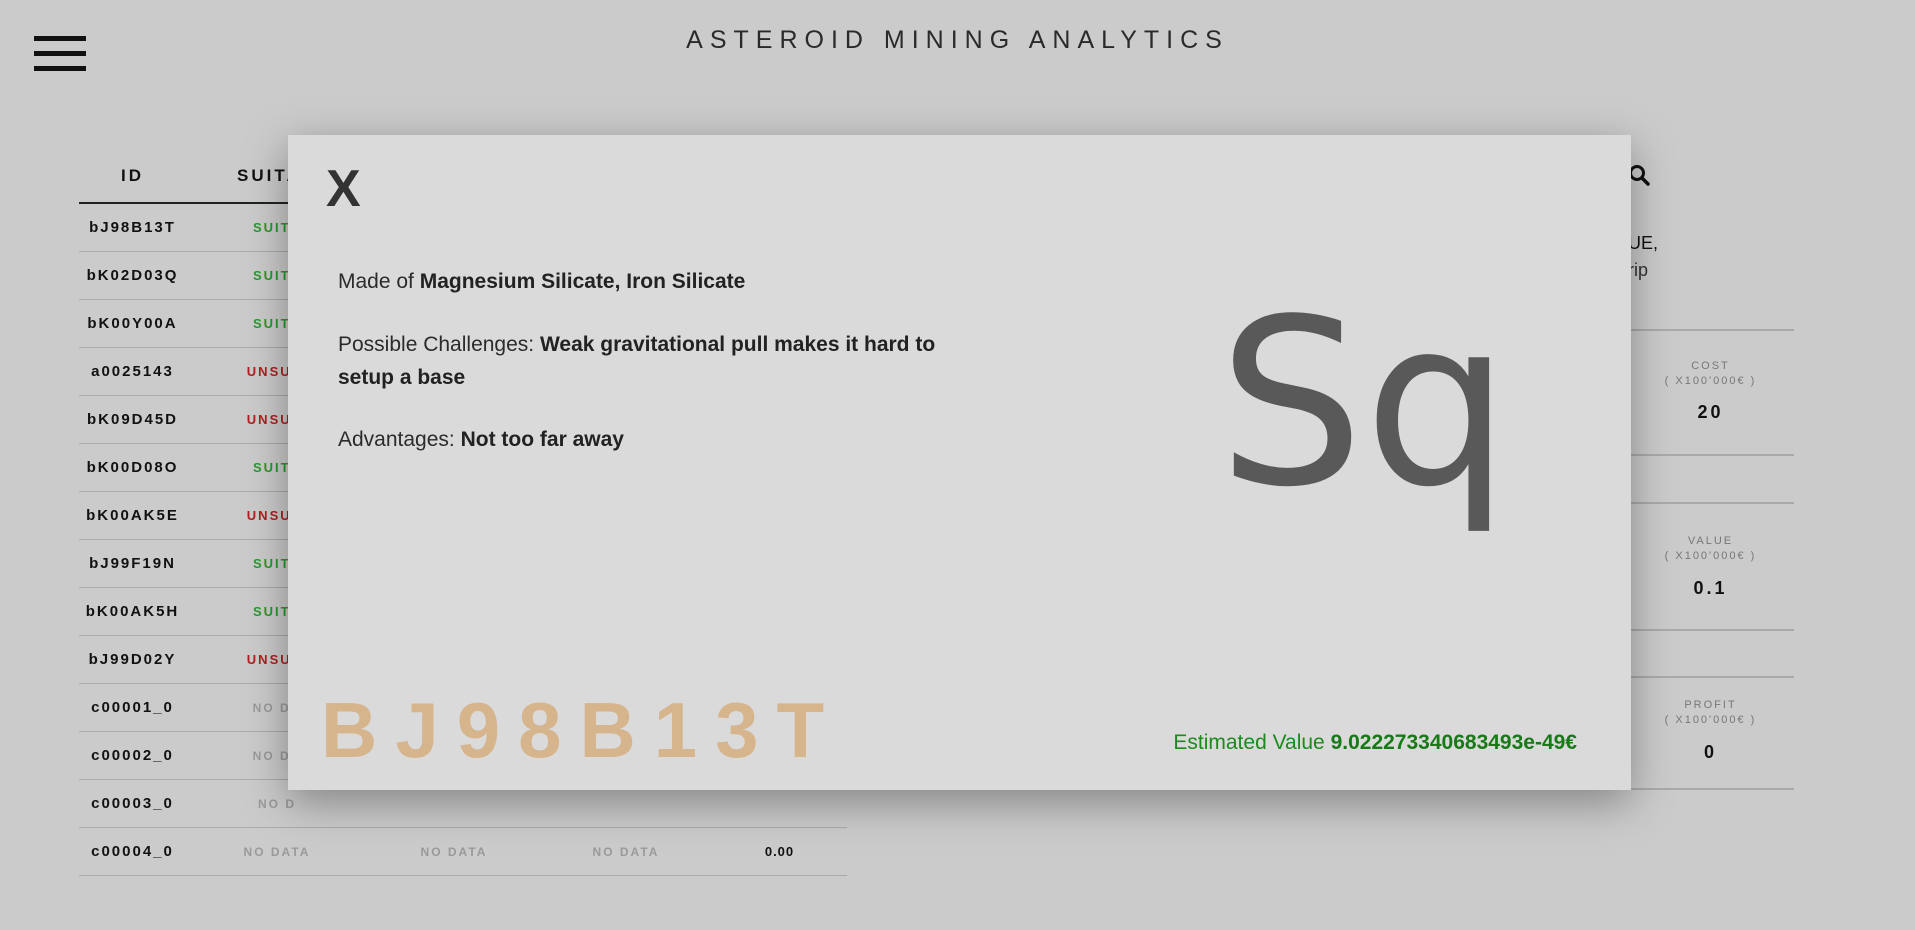 This screenshot has width=1915, height=930. Describe the element at coordinates (1710, 733) in the screenshot. I see `profit-metric: PROFIT ( X100'000€ ) 0` at that location.